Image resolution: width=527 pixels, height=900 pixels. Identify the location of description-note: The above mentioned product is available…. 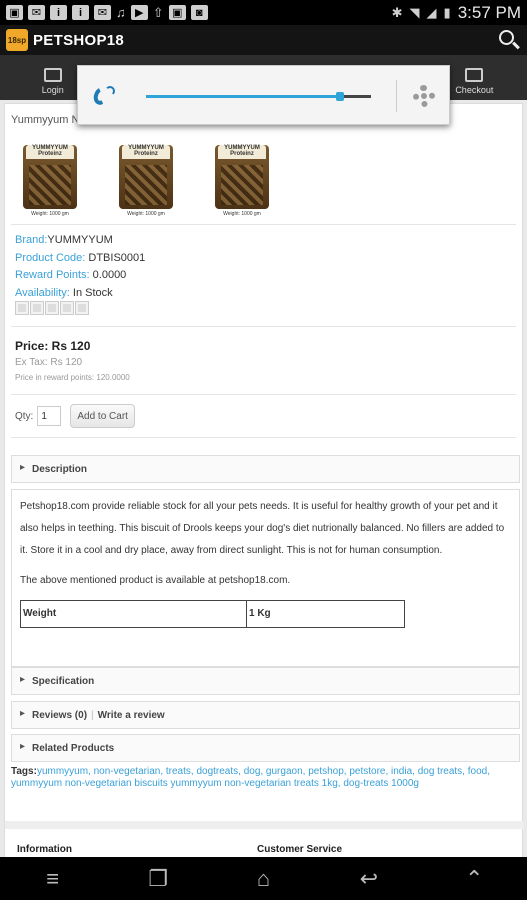
(155, 580).